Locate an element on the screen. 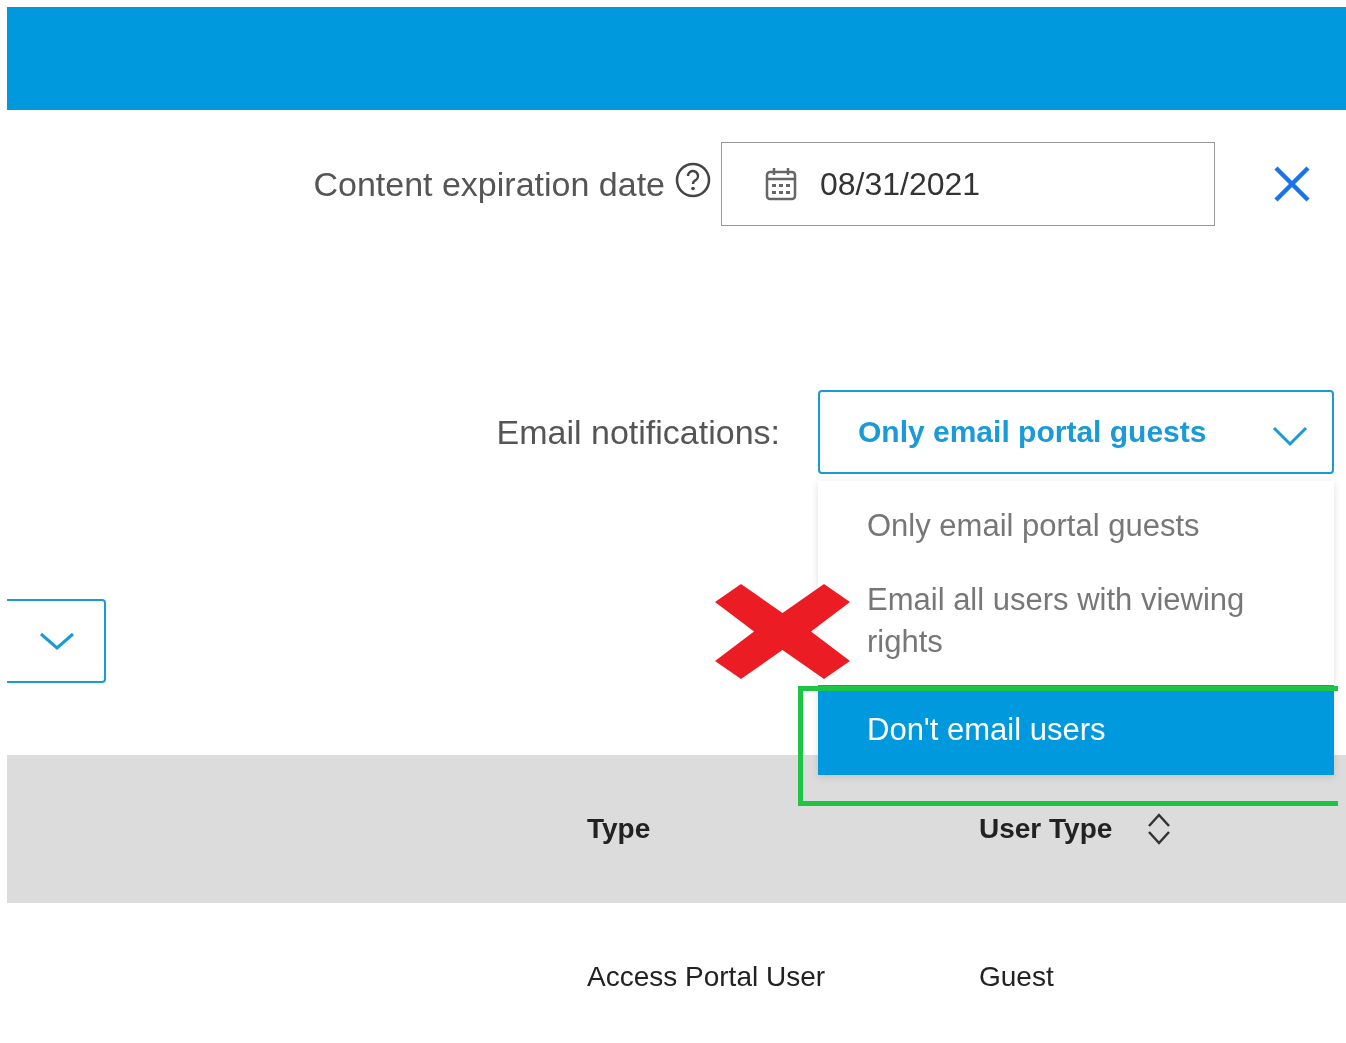 This screenshot has height=1043, width=1346. column-header: User Type is located at coordinates (1076, 829).